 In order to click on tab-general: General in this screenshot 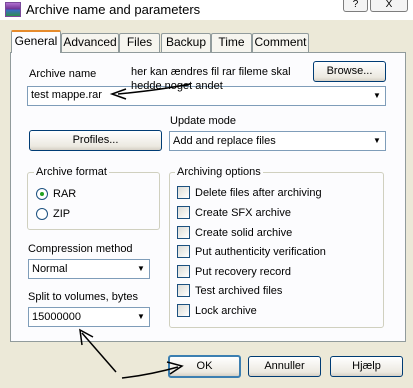, I will do `click(36, 41)`.